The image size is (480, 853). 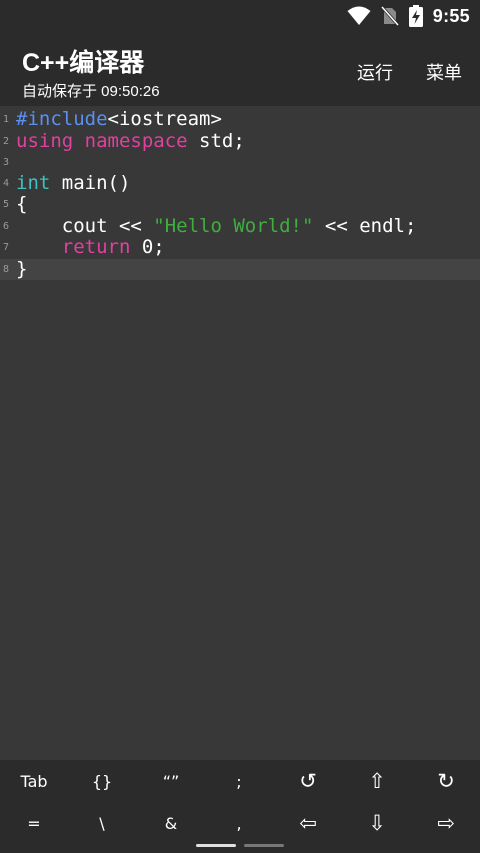 I want to click on code-token: return, so click(x=96, y=247).